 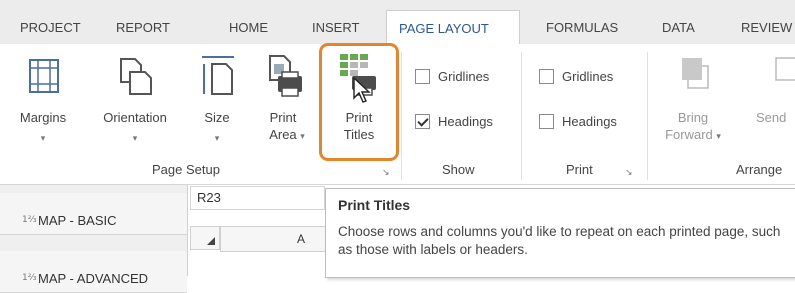 What do you see at coordinates (285, 76) in the screenshot?
I see `print-area-icon` at bounding box center [285, 76].